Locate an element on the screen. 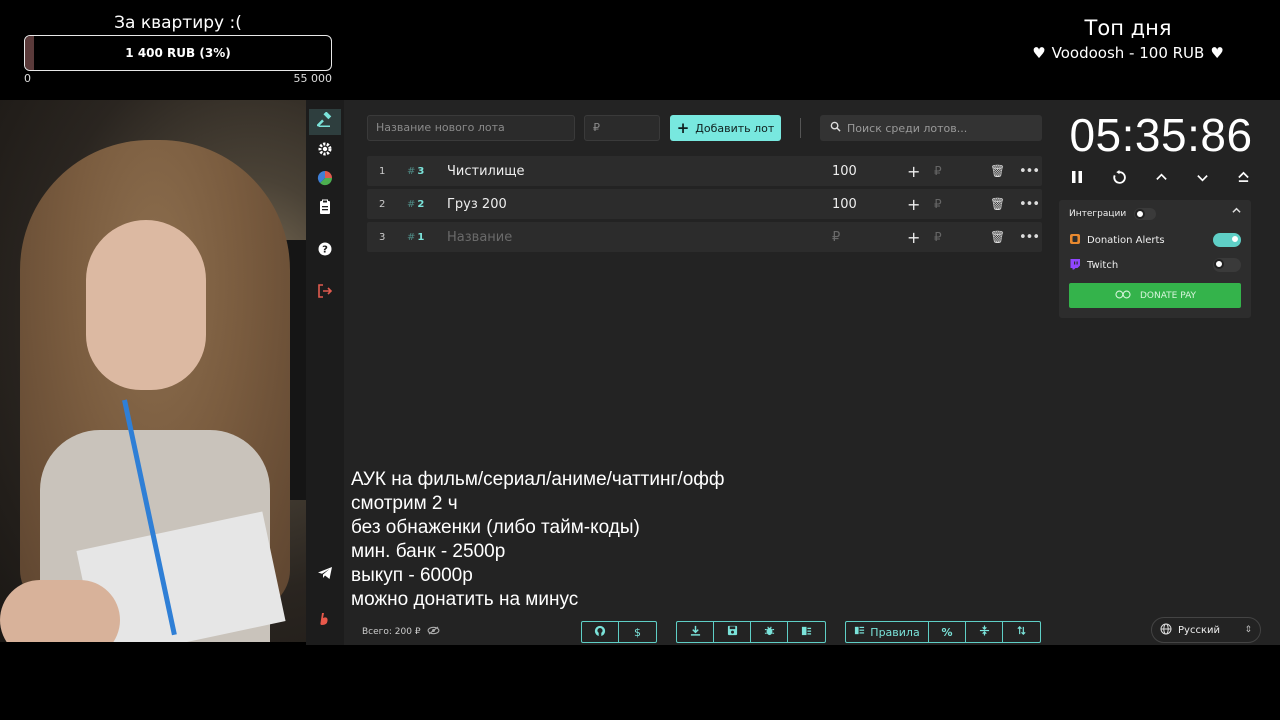 This screenshot has width=1280, height=720. lot-name: Чистилище is located at coordinates (486, 171).